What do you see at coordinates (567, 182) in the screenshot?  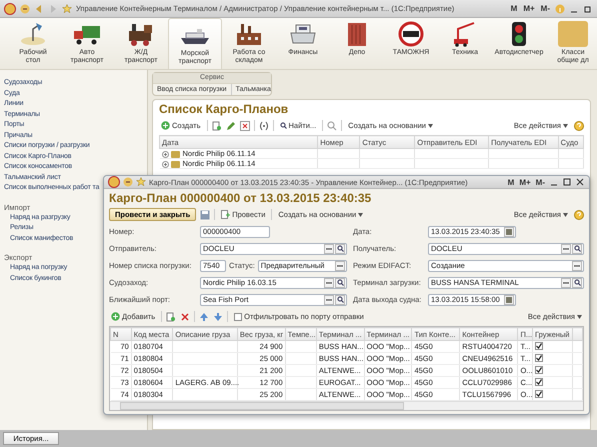 I see `maximize-icon` at bounding box center [567, 182].